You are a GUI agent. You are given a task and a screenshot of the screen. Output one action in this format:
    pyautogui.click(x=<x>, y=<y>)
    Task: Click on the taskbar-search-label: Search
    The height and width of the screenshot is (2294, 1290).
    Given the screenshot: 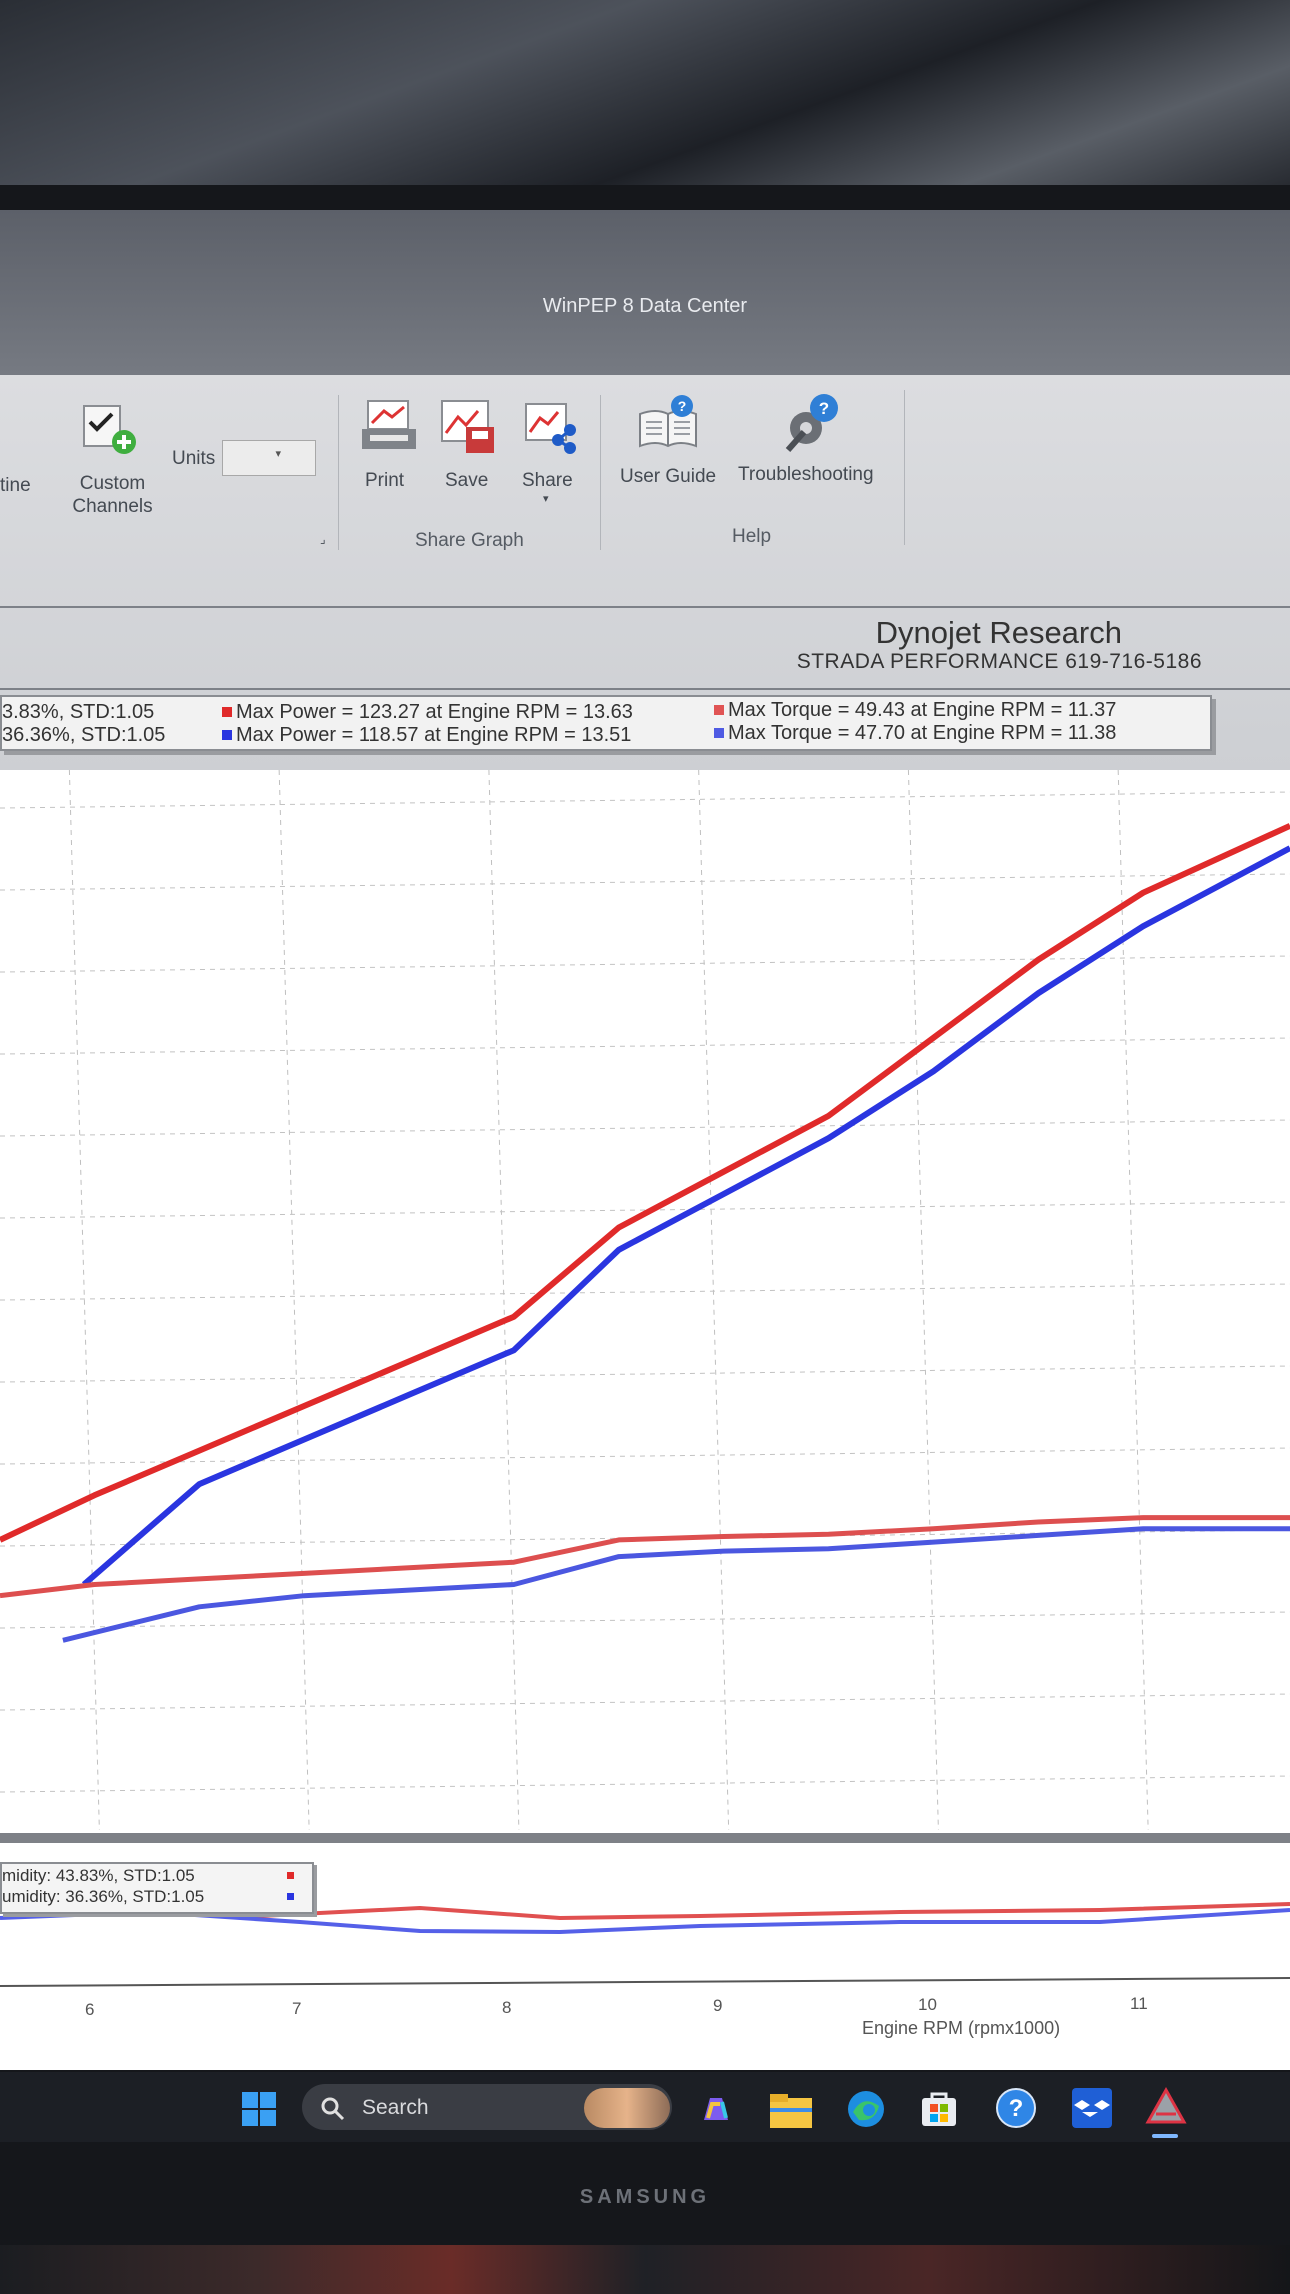 What is the action you would take?
    pyautogui.click(x=395, y=2108)
    